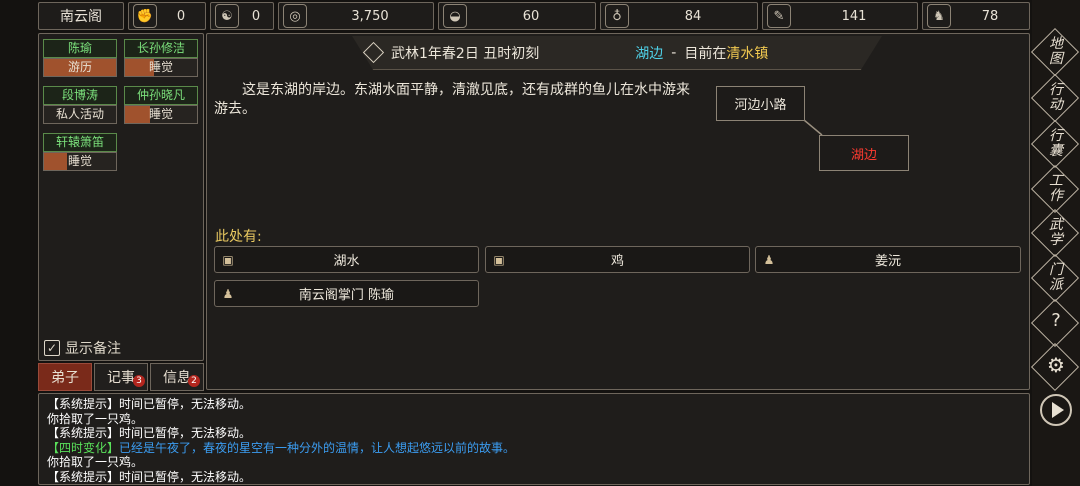 The image size is (1080, 486). What do you see at coordinates (242, 16) in the screenshot?
I see `resource-yin-yang: ☯ 0` at bounding box center [242, 16].